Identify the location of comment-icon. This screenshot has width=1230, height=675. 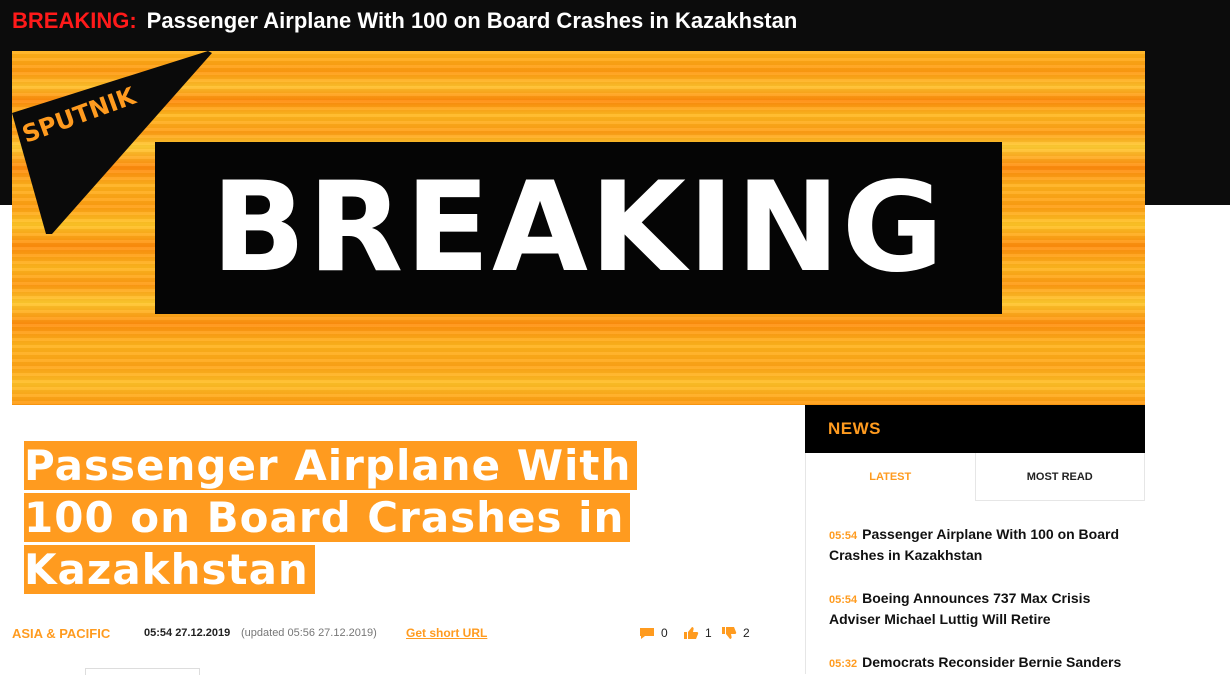
(647, 633).